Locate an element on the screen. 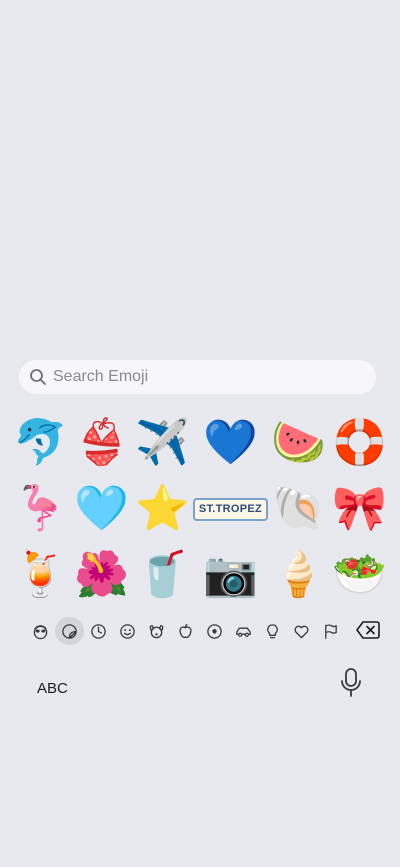 The width and height of the screenshot is (400, 867). blue-bow-glyph: 🎀 is located at coordinates (359, 508).